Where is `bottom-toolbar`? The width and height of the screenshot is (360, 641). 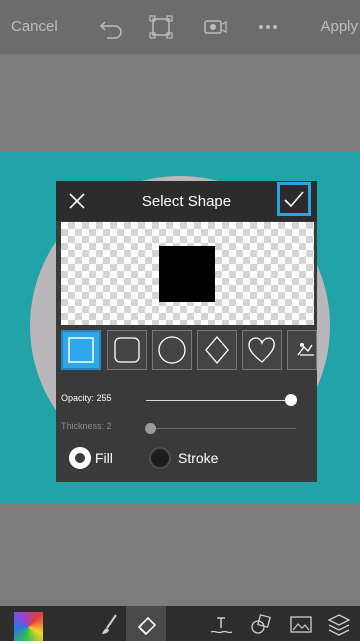 bottom-toolbar is located at coordinates (180, 623).